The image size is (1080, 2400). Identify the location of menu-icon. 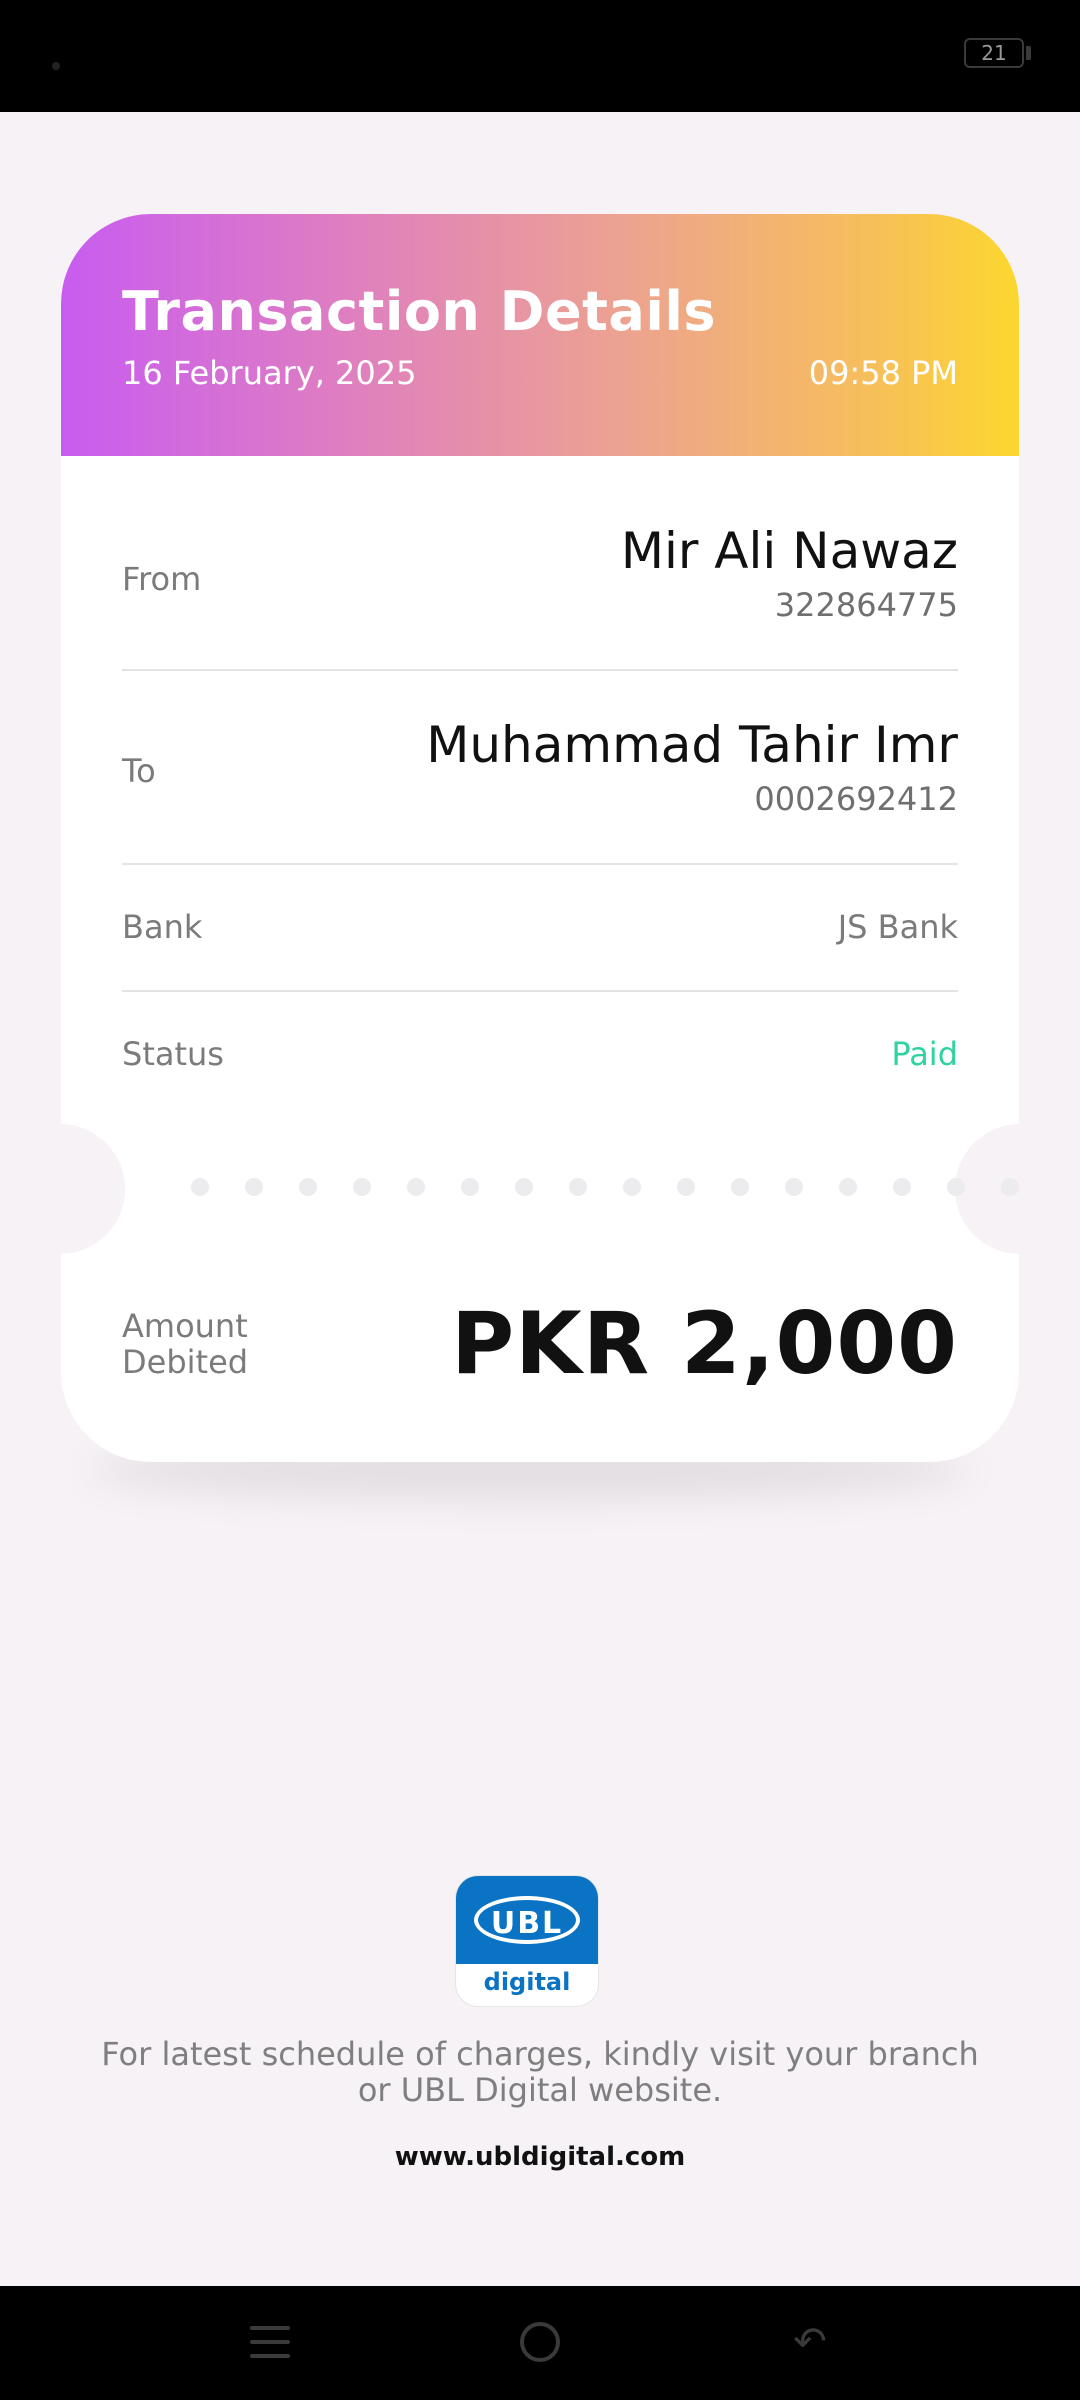
(270, 2344).